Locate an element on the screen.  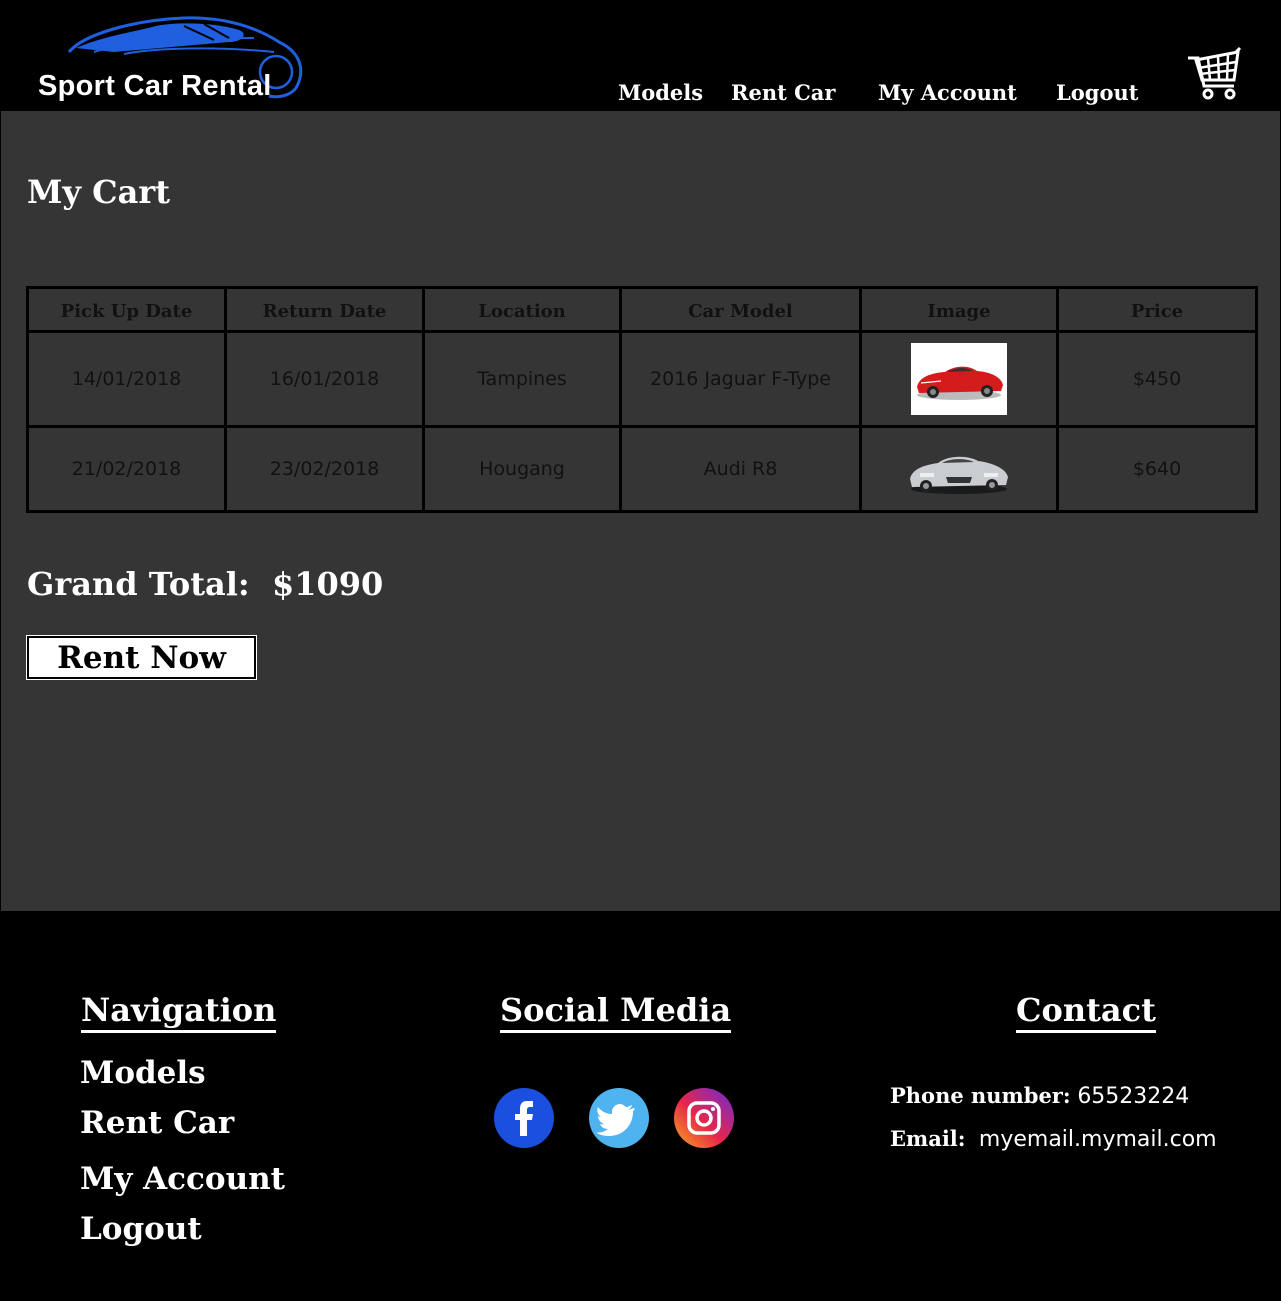
nav-logout: Logout is located at coordinates (1097, 92).